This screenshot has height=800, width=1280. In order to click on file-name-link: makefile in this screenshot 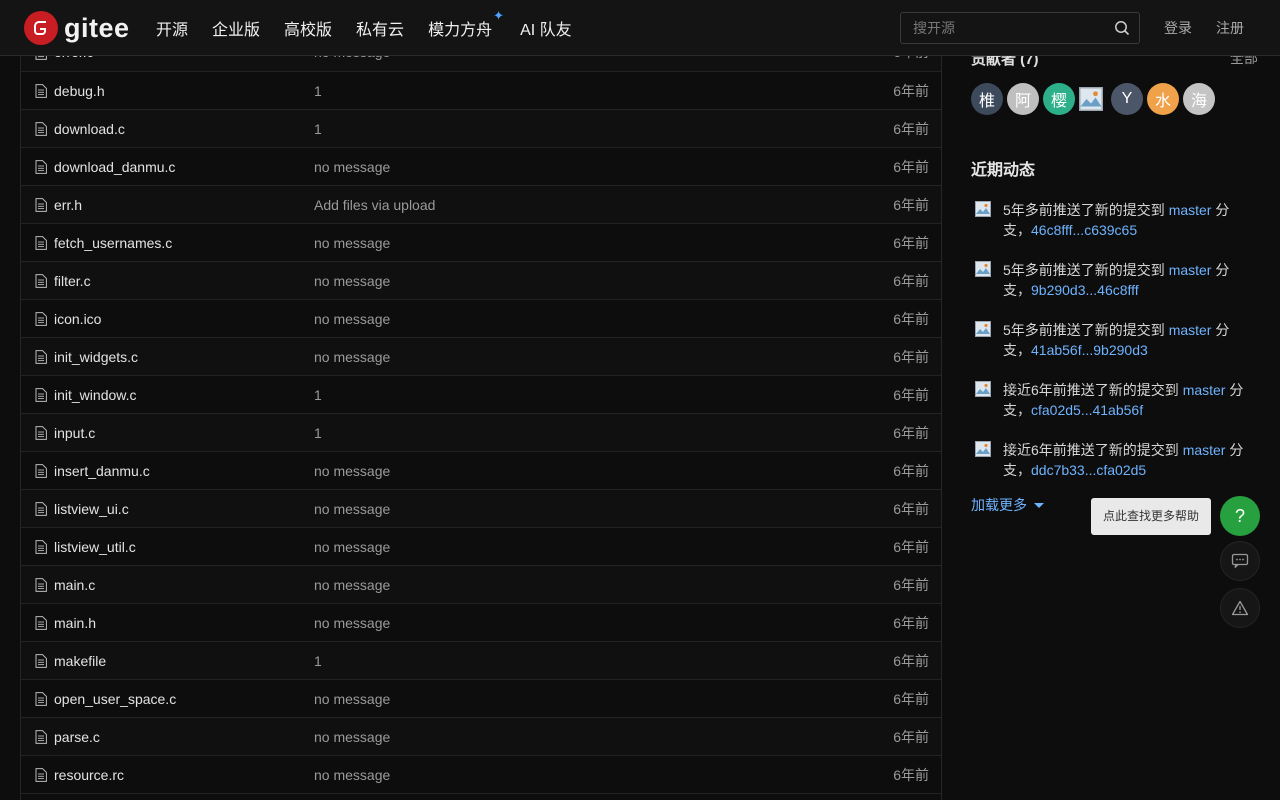, I will do `click(80, 661)`.